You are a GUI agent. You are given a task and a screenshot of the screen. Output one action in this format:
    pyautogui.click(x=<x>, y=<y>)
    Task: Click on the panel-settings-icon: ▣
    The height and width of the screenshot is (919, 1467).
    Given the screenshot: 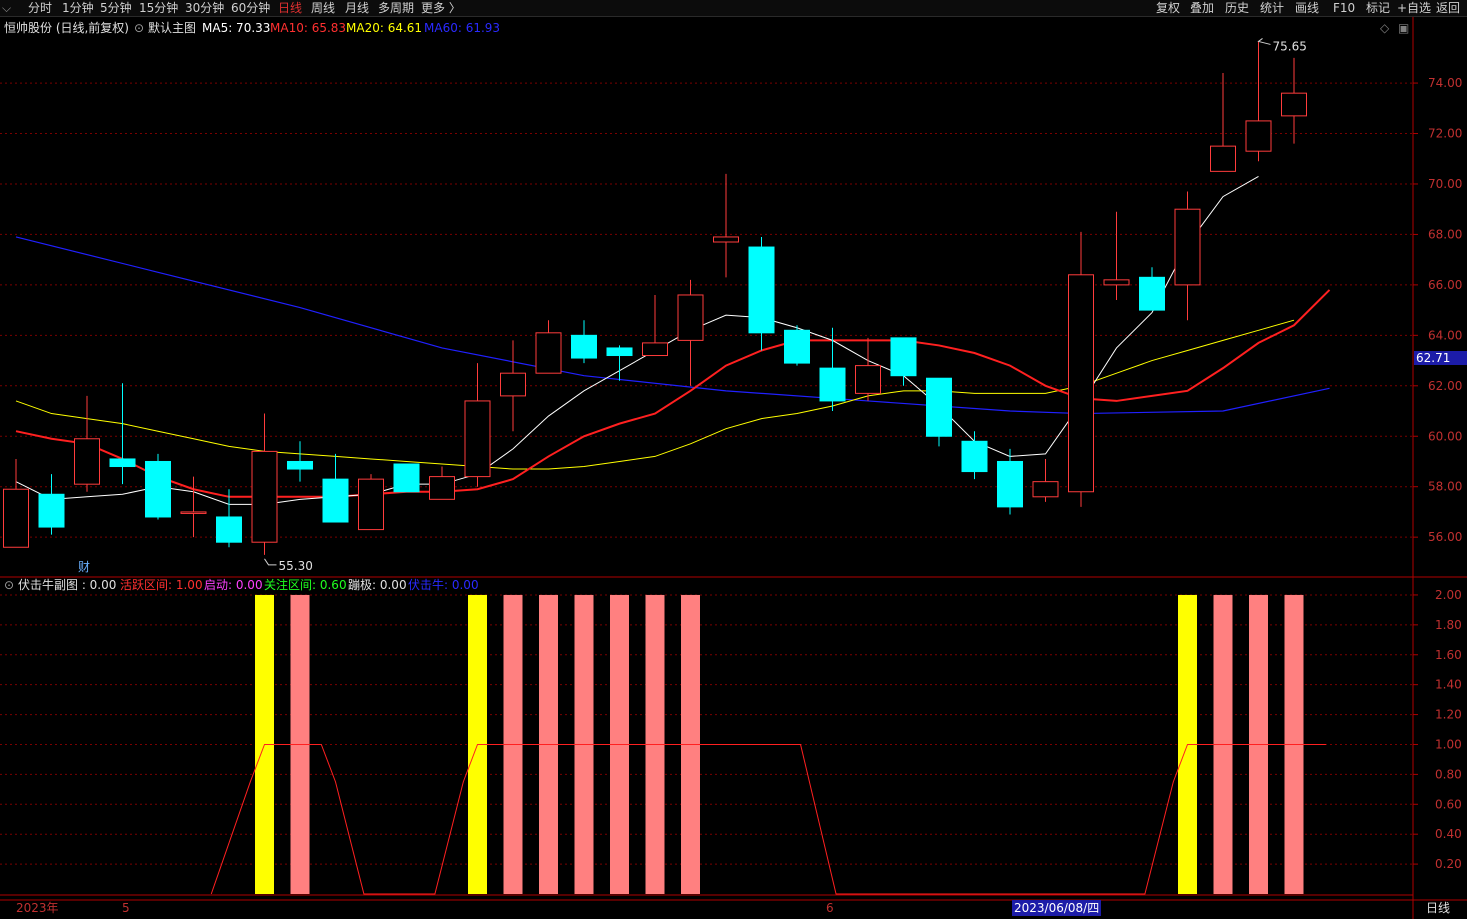 What is the action you would take?
    pyautogui.click(x=1403, y=28)
    